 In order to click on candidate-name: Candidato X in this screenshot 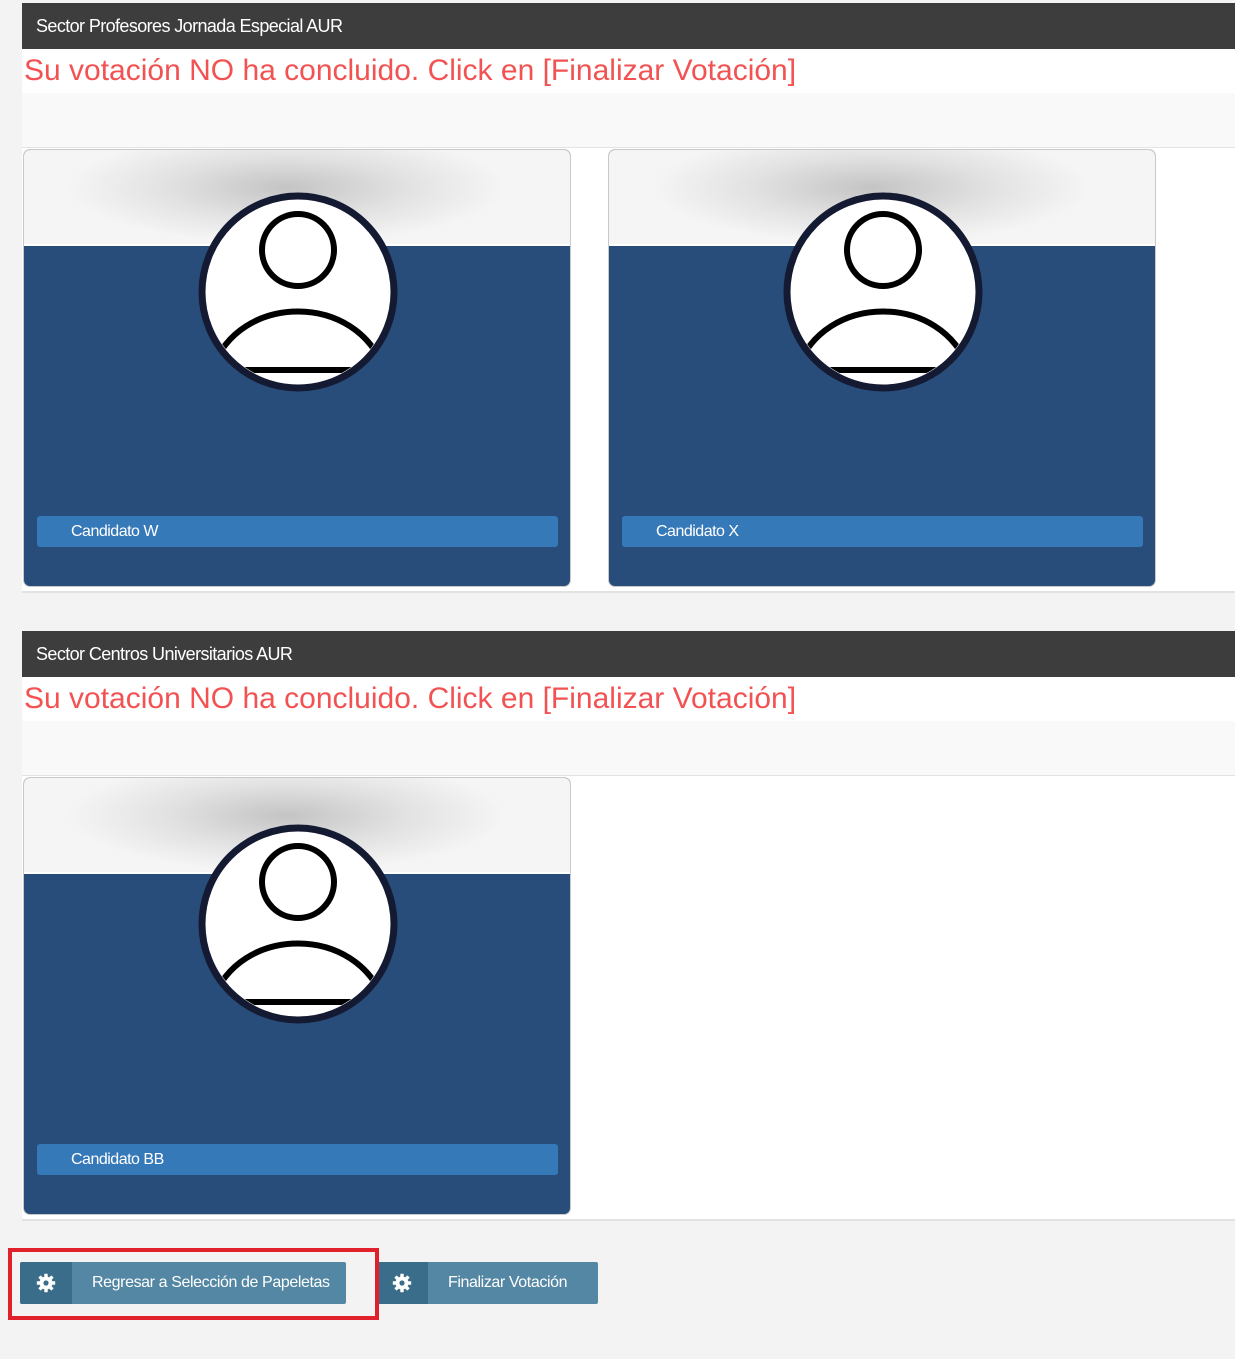, I will do `click(882, 531)`.